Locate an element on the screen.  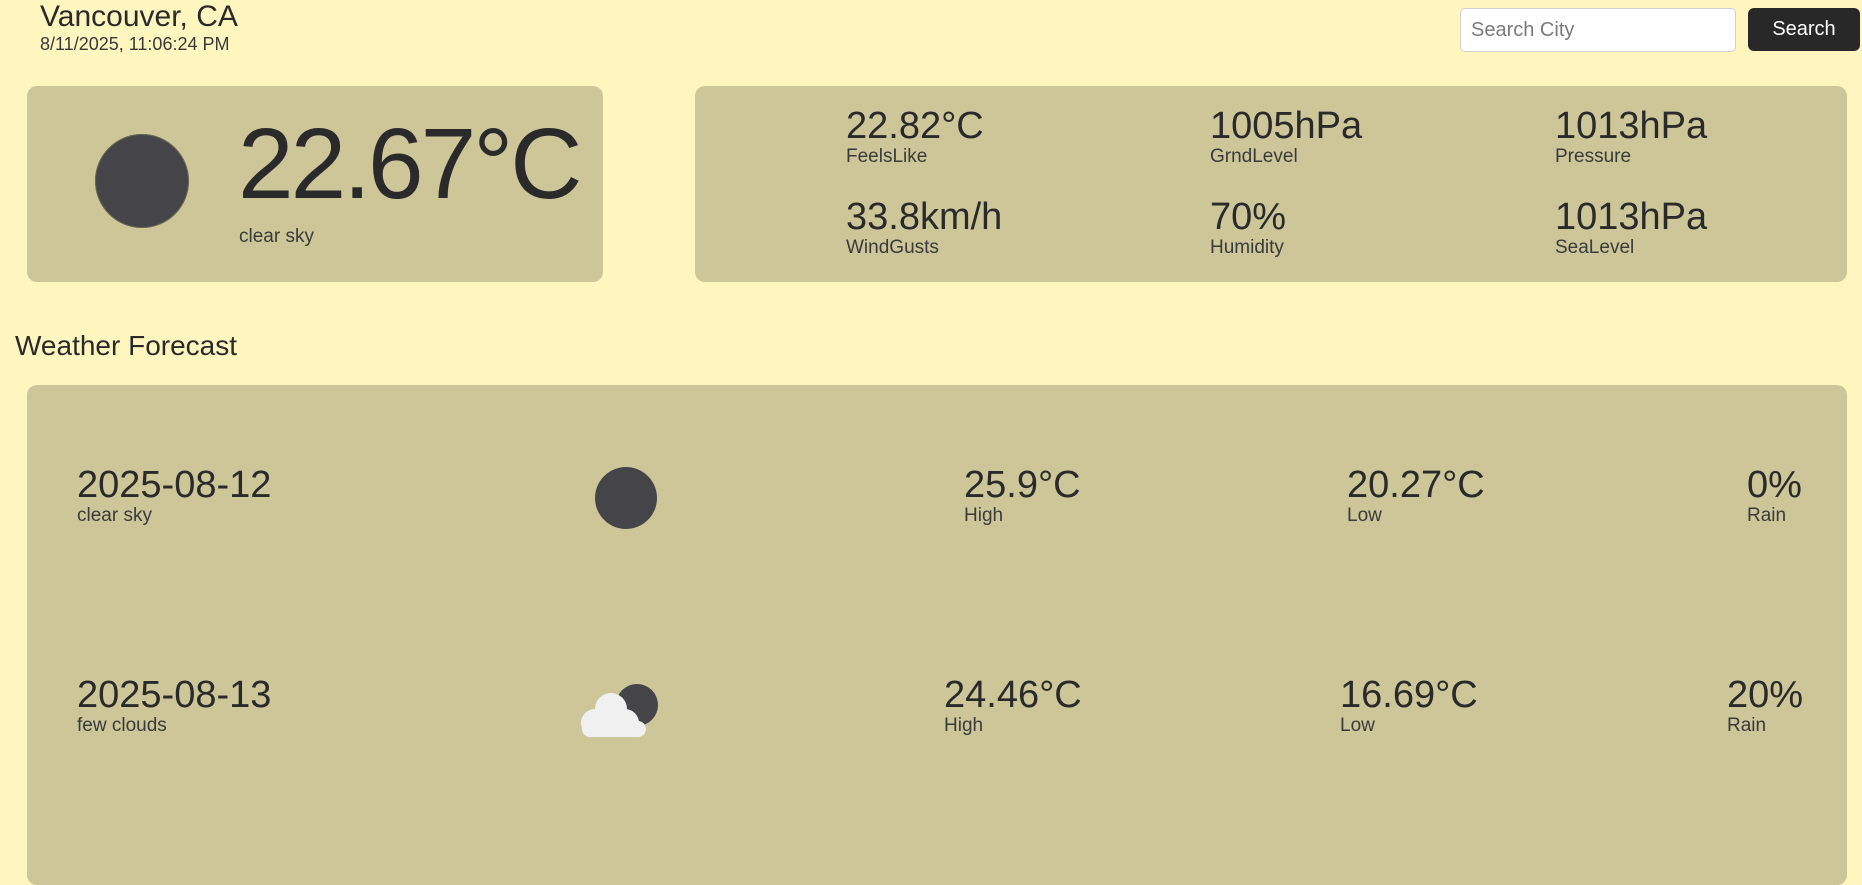
forecast-date-cell: 2025-08-13 few clouds is located at coordinates (174, 706).